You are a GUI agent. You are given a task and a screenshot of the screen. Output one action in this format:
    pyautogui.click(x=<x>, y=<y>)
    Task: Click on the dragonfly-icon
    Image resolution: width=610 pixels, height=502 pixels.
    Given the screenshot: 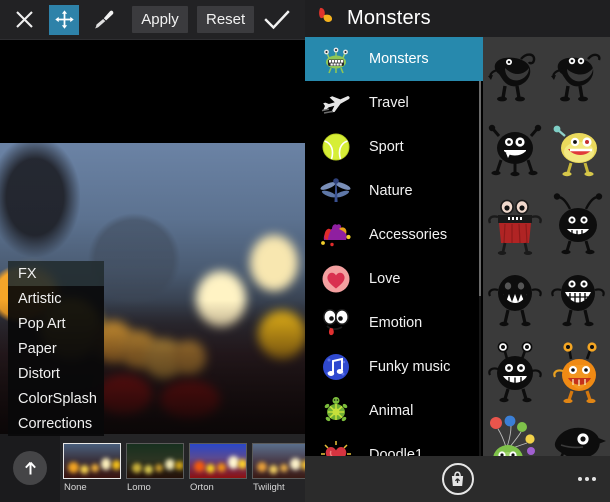 What is the action you would take?
    pyautogui.click(x=336, y=191)
    